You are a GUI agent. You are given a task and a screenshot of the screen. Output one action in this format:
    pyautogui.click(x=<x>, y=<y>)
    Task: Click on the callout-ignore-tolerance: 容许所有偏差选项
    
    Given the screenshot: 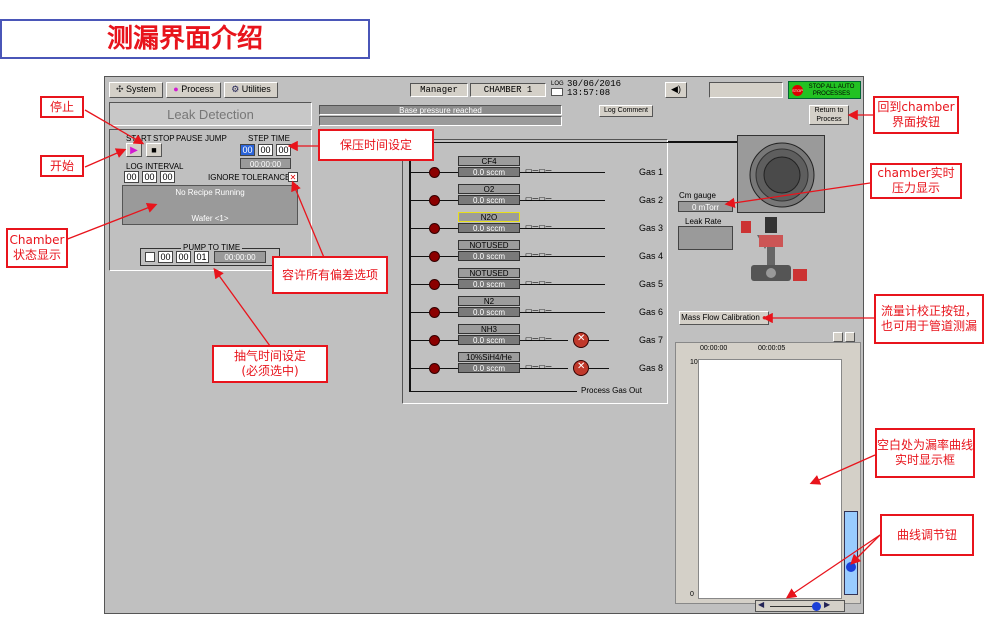 What is the action you would take?
    pyautogui.click(x=330, y=275)
    